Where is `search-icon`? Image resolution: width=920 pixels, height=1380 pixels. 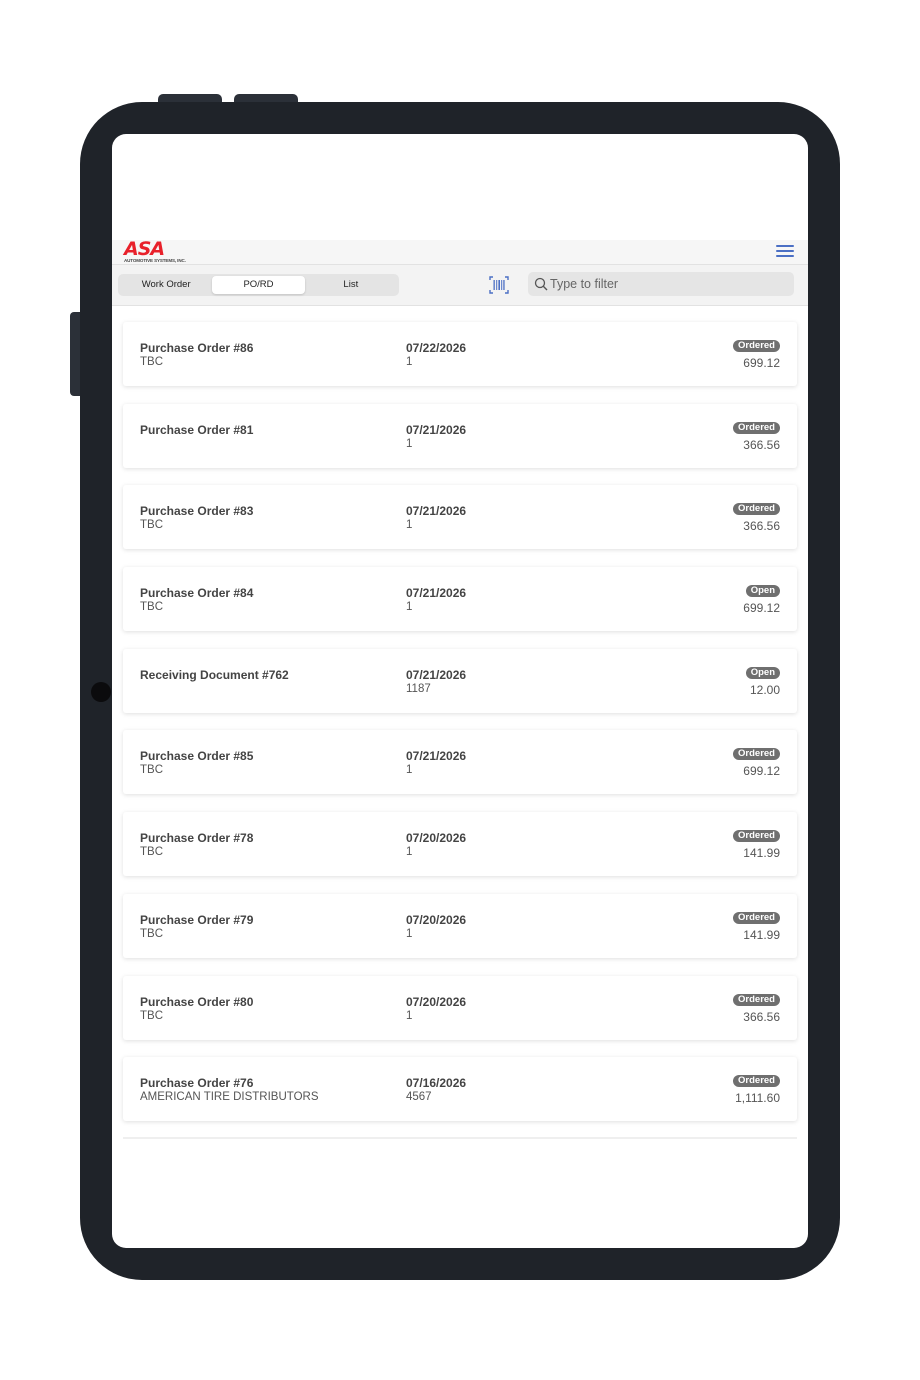
search-icon is located at coordinates (541, 284).